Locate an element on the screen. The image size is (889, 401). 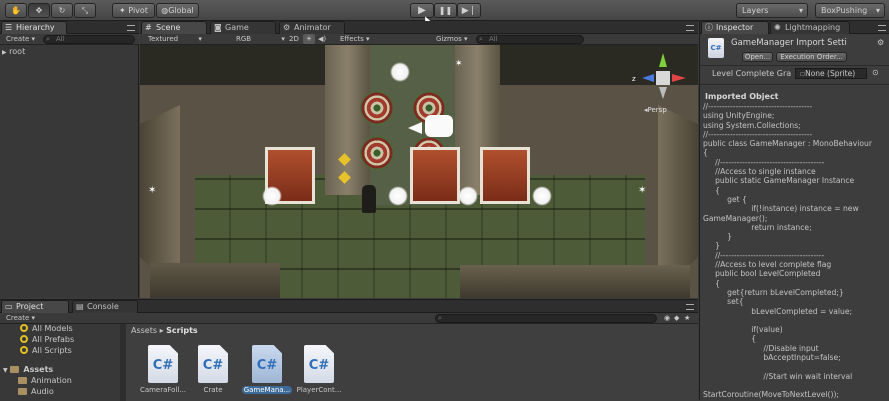
favorite-star-icon: ★ is located at coordinates (687, 318).